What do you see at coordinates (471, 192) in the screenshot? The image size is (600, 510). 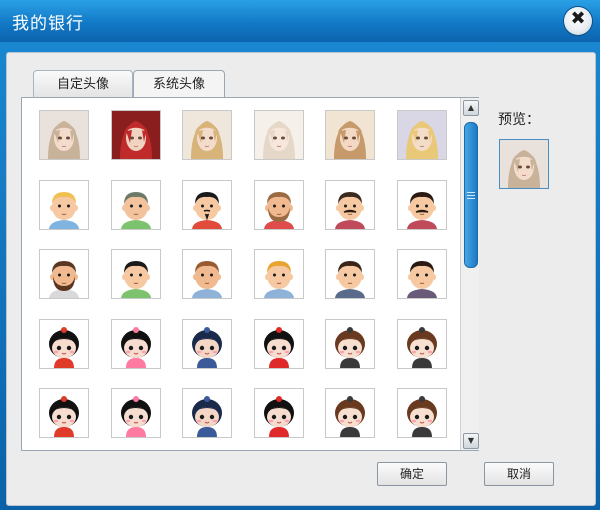 I see `grip-icon` at bounding box center [471, 192].